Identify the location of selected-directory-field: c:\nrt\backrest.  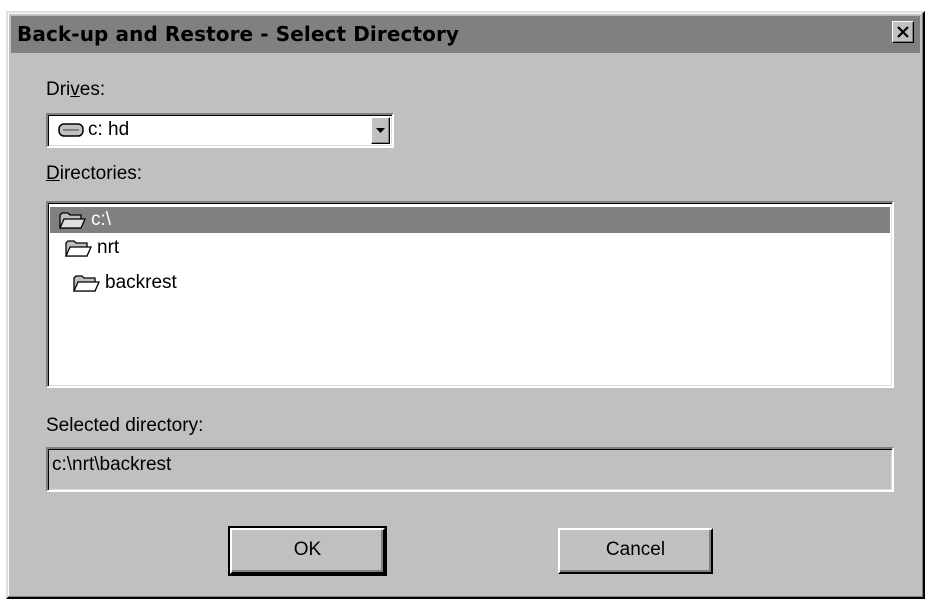
(470, 469).